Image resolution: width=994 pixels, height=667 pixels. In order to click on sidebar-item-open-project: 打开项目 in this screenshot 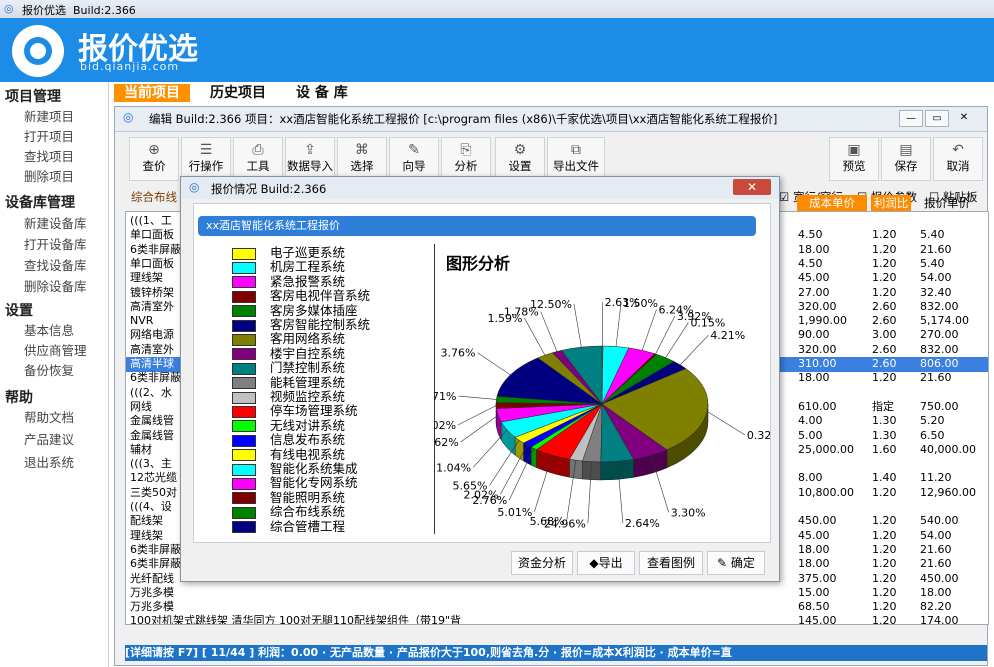, I will do `click(49, 135)`.